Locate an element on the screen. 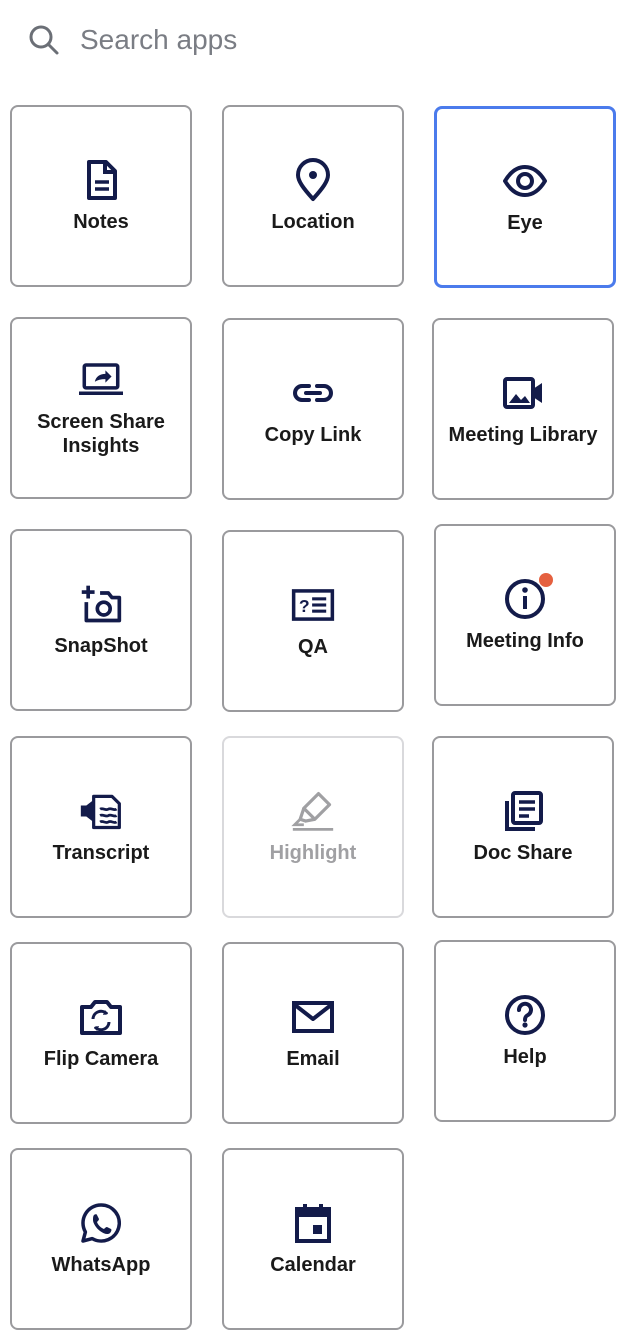 The height and width of the screenshot is (1330, 626). app-tile-help: Help is located at coordinates (525, 1031).